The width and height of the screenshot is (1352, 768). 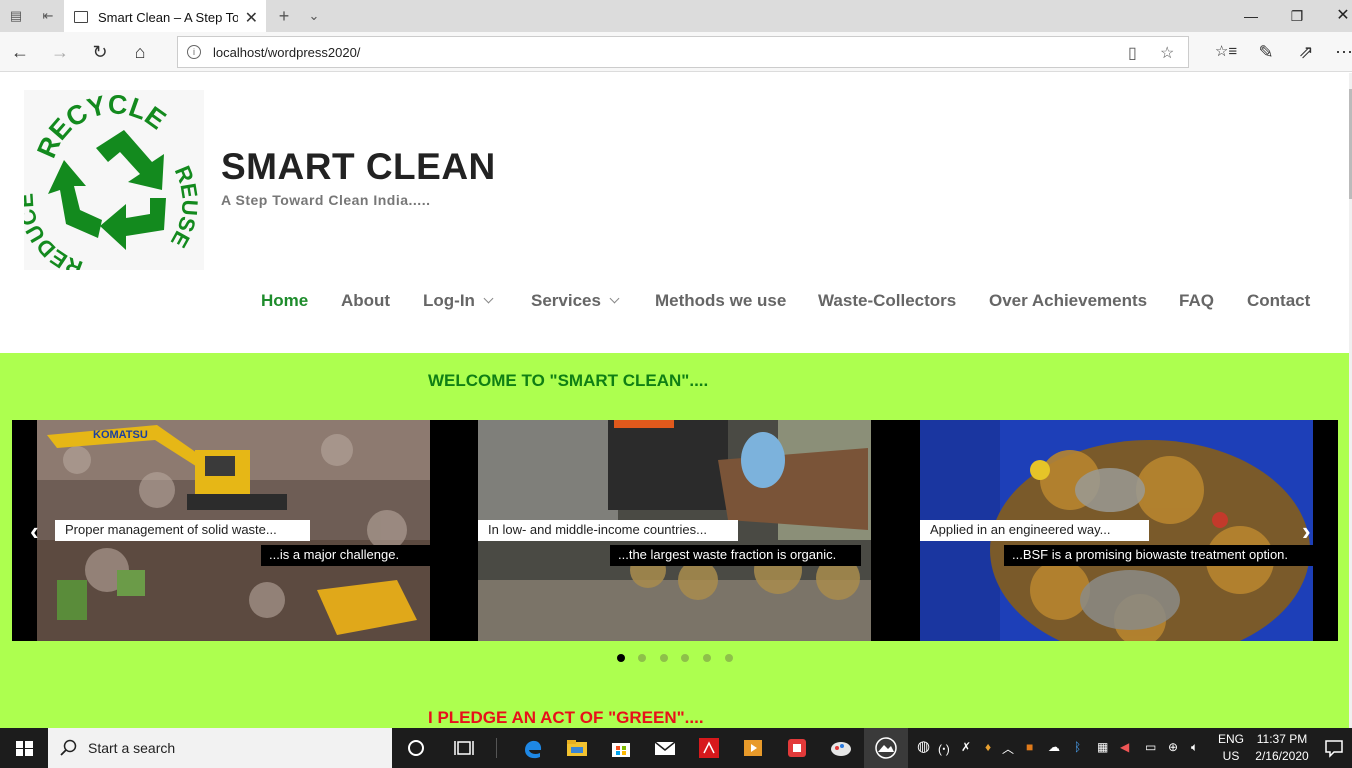 I want to click on taskbar-divider, so click(x=496, y=748).